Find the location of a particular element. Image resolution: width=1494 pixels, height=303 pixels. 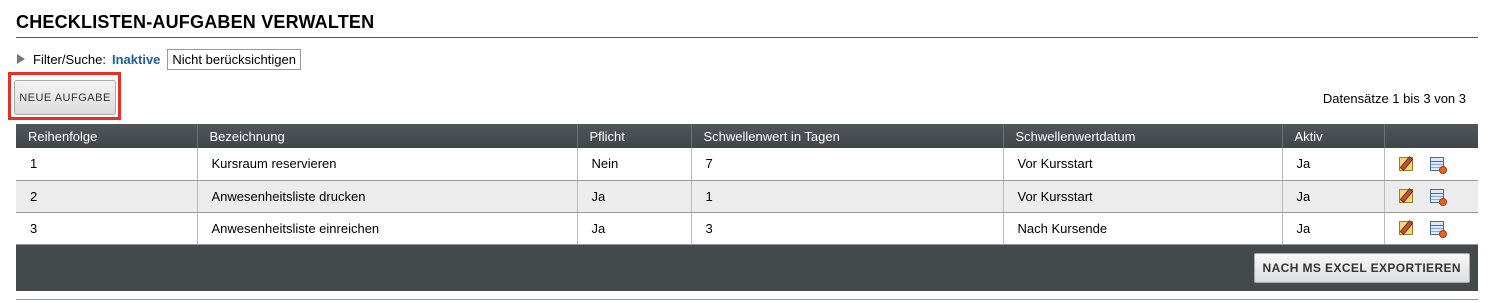

cell-order: 1 is located at coordinates (107, 164).